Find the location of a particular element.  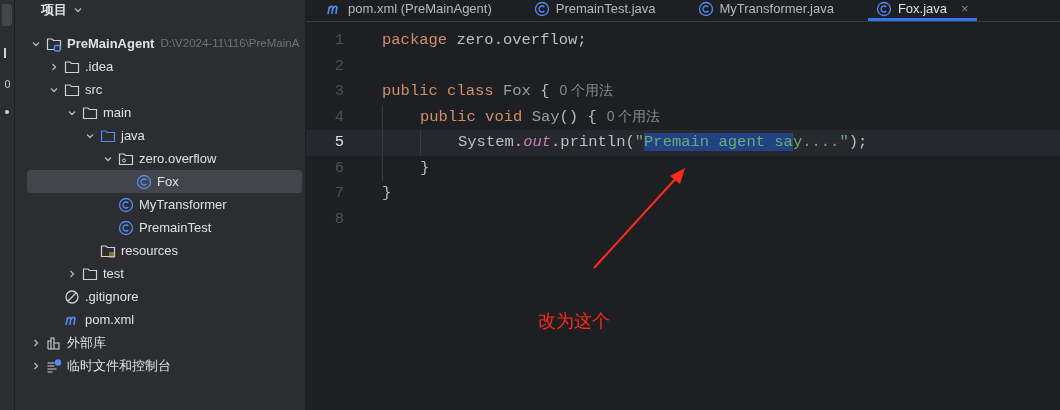

tree-item: src is located at coordinates (164, 89).